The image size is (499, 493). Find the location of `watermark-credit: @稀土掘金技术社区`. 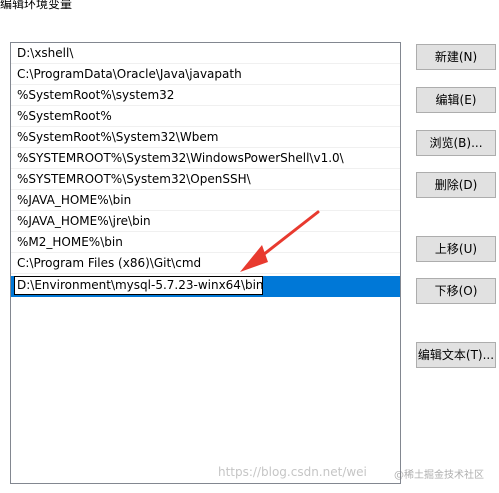

watermark-credit: @稀土掘金技术社区 is located at coordinates (439, 475).